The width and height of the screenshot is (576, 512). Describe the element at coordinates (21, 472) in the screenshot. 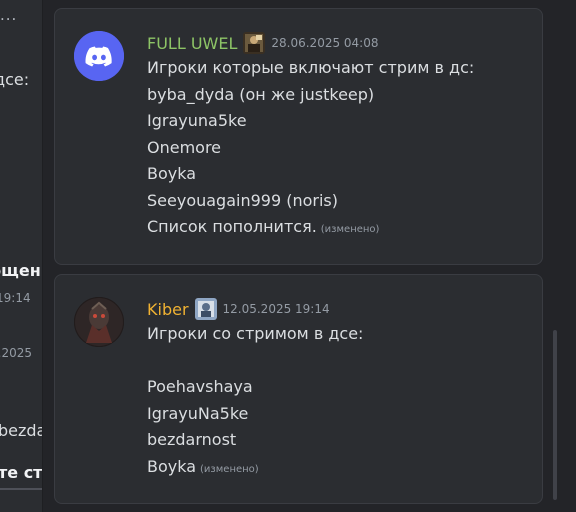

I see `background-text-fragment: те ста` at that location.